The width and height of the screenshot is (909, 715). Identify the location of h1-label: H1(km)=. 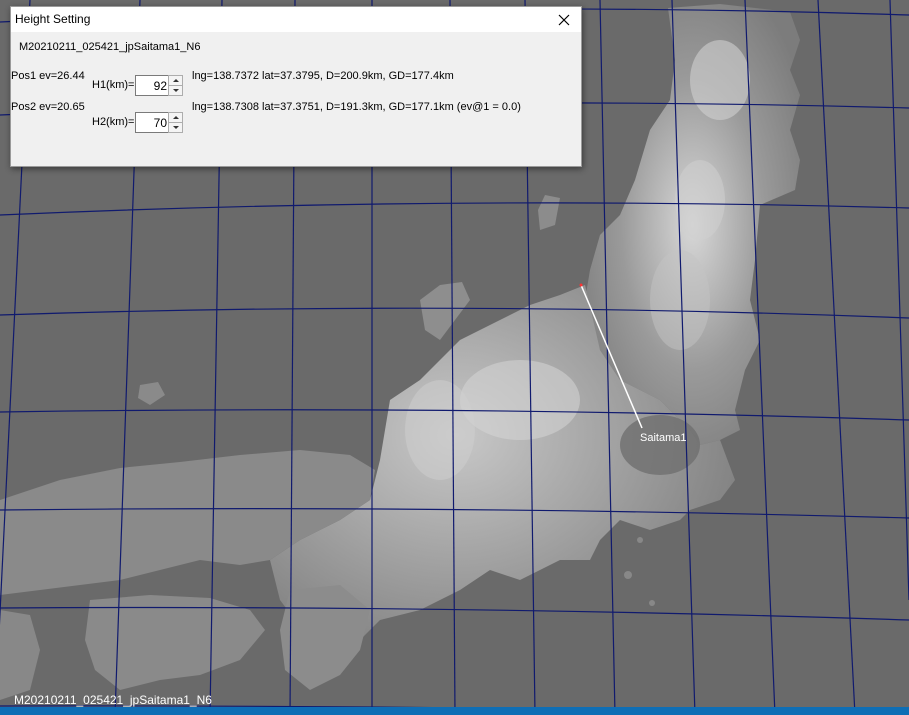
(113, 85).